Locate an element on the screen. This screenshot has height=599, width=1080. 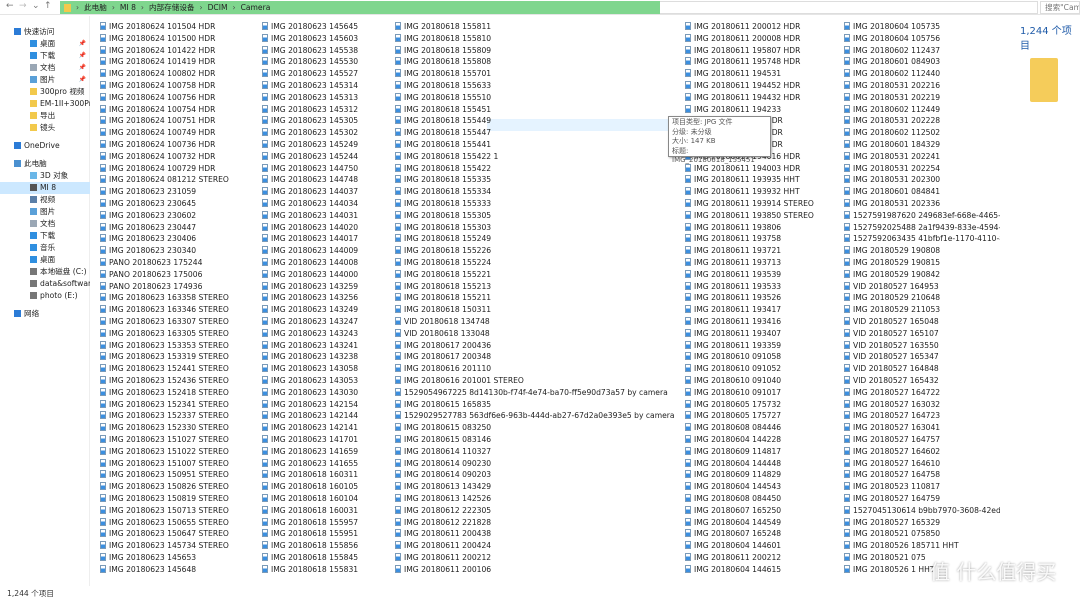
breadcrumb-item: DCIM is located at coordinates (218, 7).